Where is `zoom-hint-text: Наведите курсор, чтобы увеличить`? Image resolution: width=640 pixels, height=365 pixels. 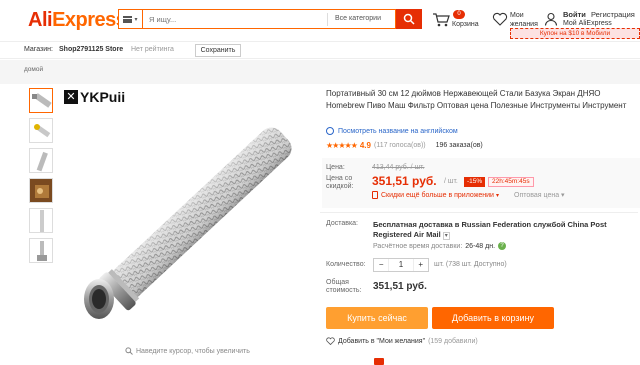
zoom-hint-text: Наведите курсор, чтобы увеличить is located at coordinates (193, 351).